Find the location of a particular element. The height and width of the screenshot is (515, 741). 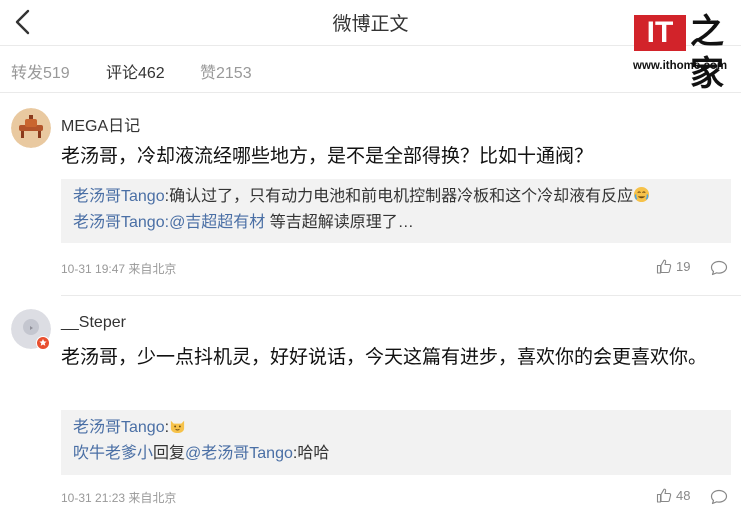

logo-it-mark: IT is located at coordinates (660, 33).